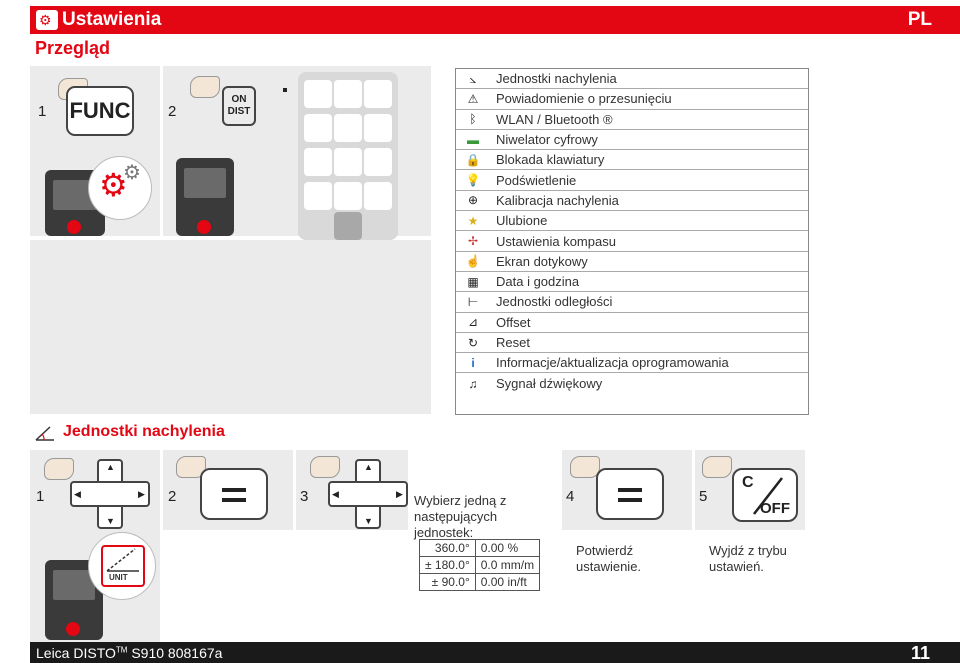  Describe the element at coordinates (632, 282) in the screenshot. I see `menu-item: ▦ Data i godzina` at that location.